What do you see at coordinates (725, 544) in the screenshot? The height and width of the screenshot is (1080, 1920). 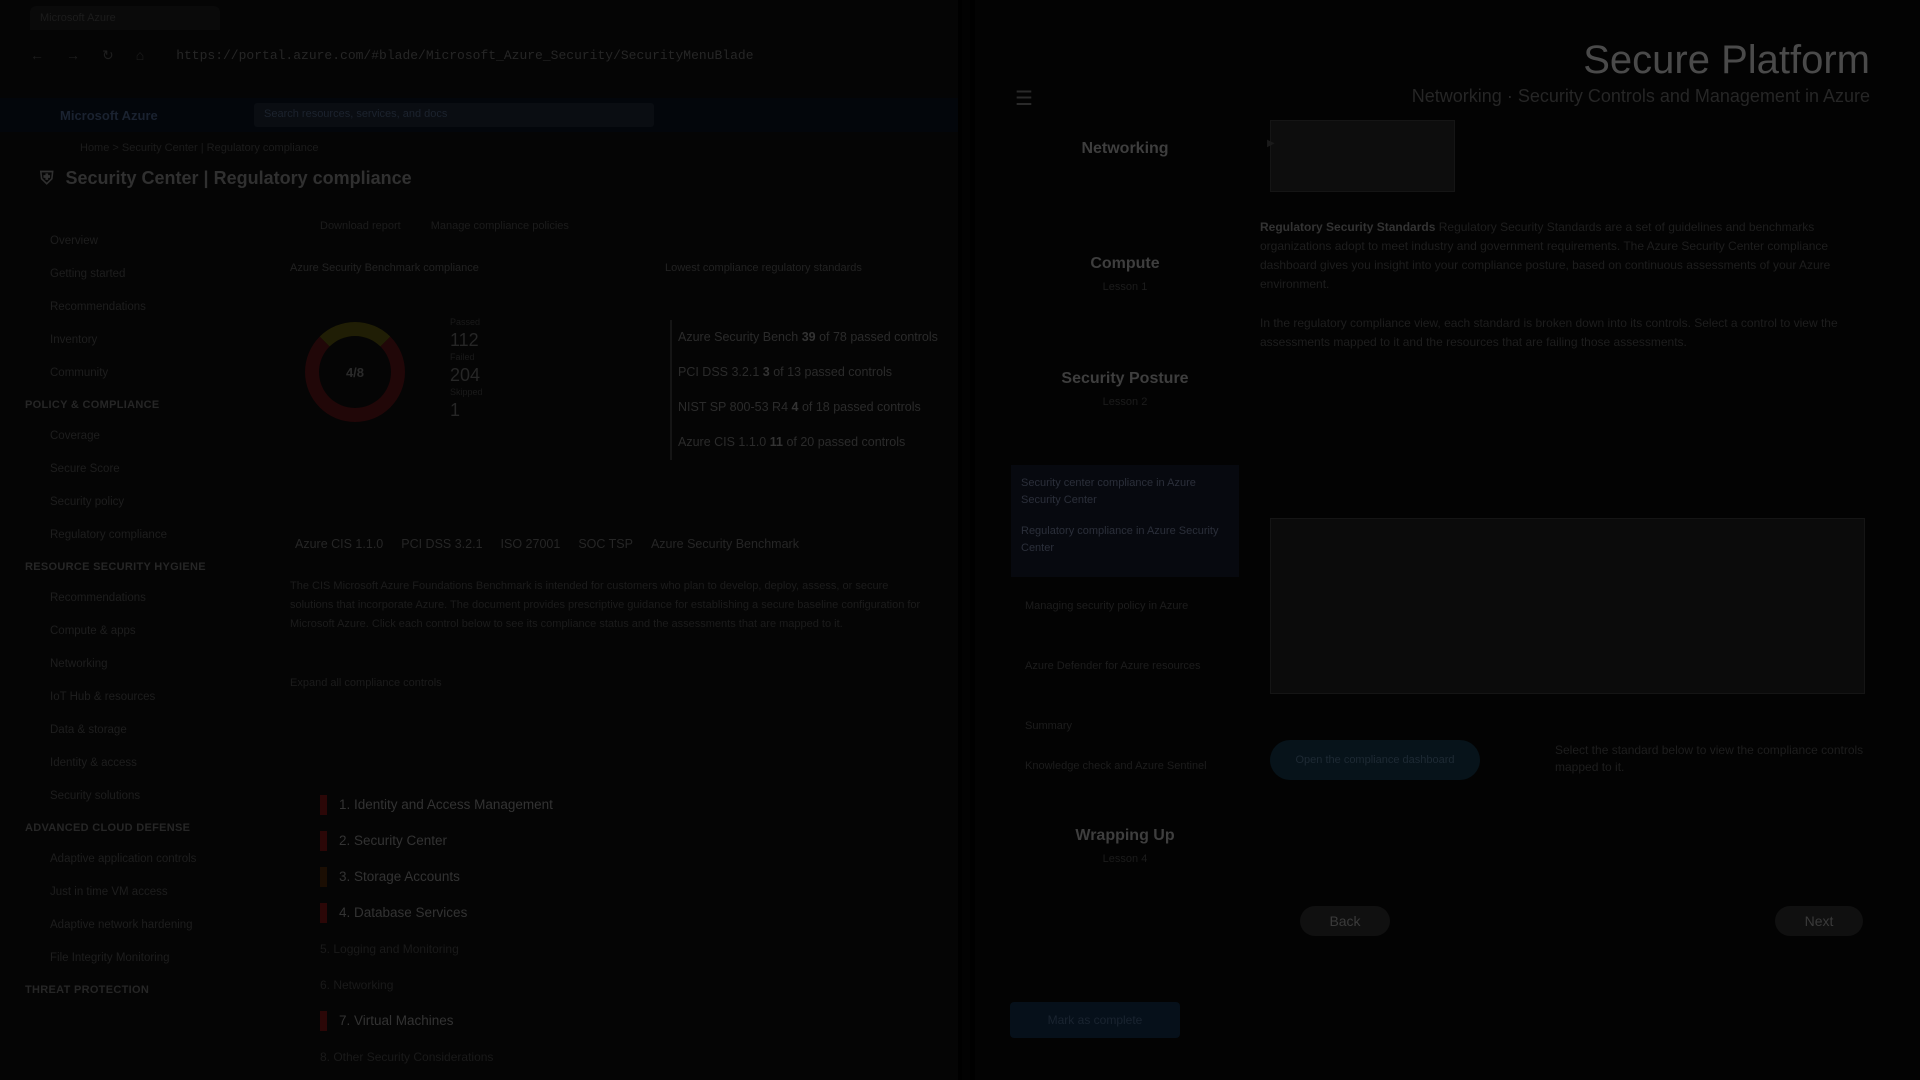 I see `tab-standard: Azure Security Benchmark` at bounding box center [725, 544].